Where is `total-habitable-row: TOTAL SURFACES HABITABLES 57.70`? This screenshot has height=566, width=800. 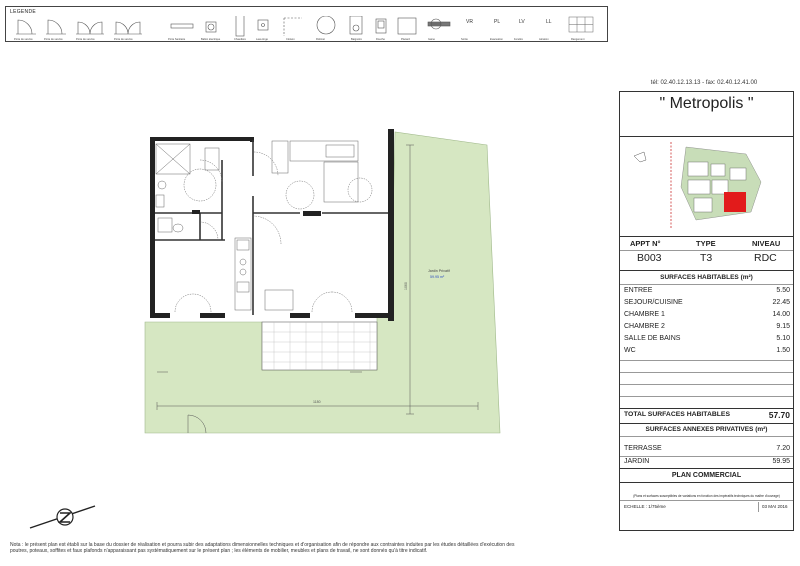
total-habitable-row: TOTAL SURFACES HABITABLES 57.70 is located at coordinates (707, 416).